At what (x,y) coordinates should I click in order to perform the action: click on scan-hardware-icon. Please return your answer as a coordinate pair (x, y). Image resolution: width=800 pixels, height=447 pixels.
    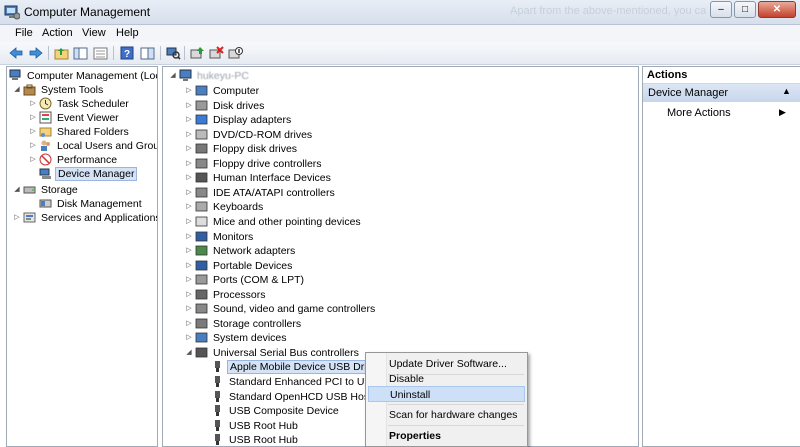
    Looking at the image, I should click on (173, 53).